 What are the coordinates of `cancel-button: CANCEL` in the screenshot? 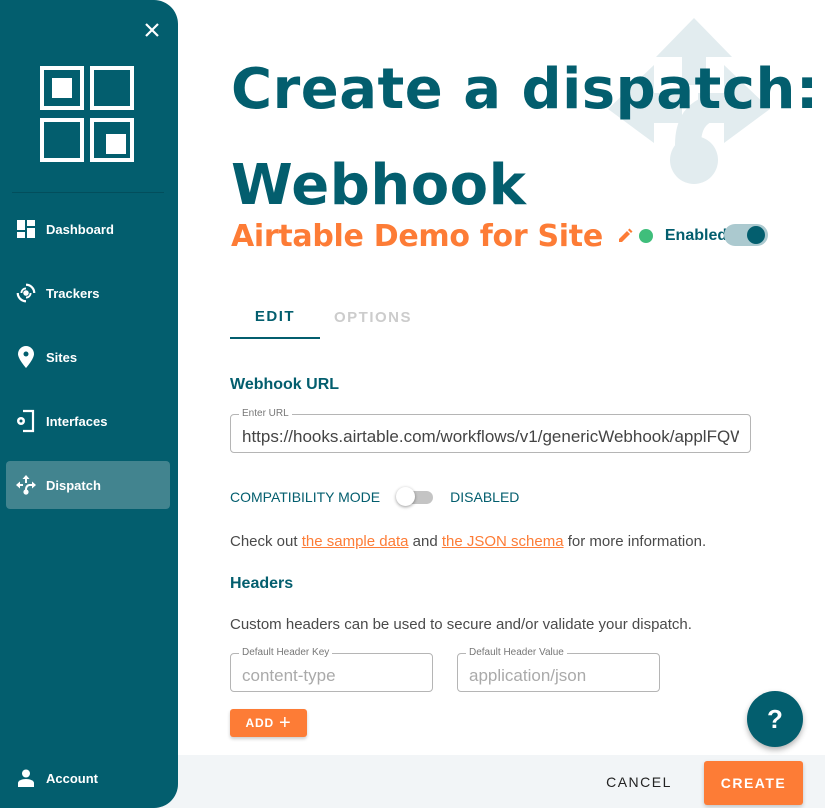 It's located at (639, 782).